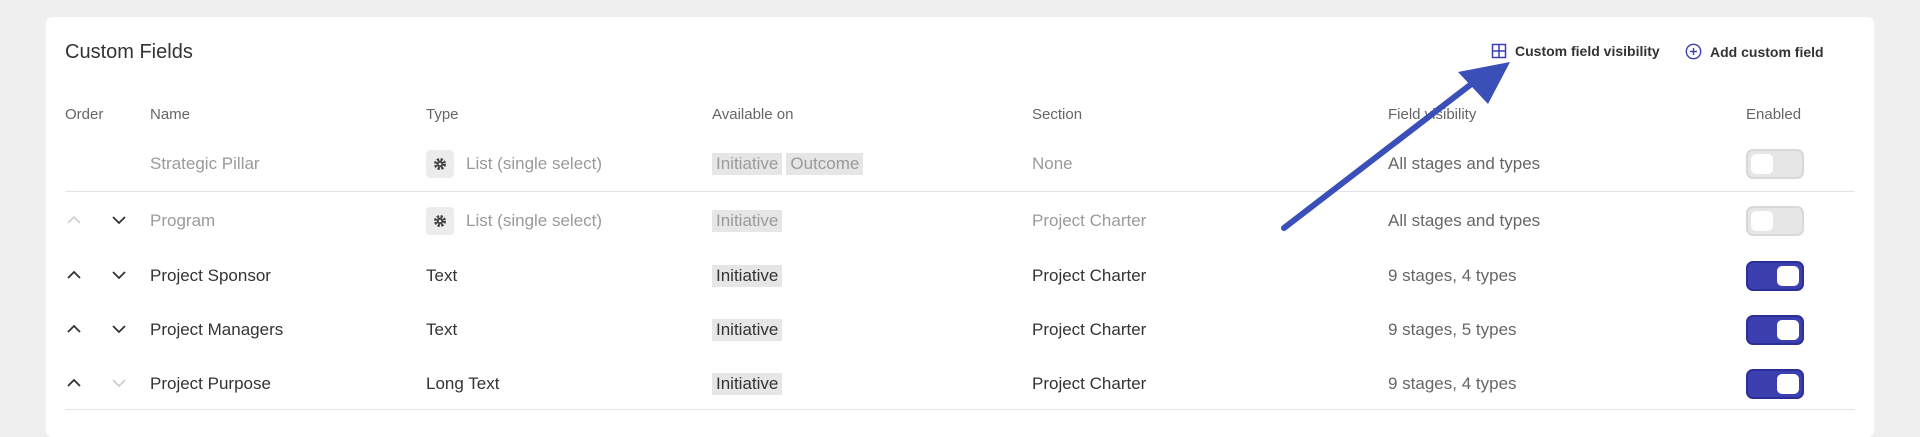 This screenshot has height=437, width=1920. What do you see at coordinates (1774, 114) in the screenshot?
I see `column-header-enabled: Enabled` at bounding box center [1774, 114].